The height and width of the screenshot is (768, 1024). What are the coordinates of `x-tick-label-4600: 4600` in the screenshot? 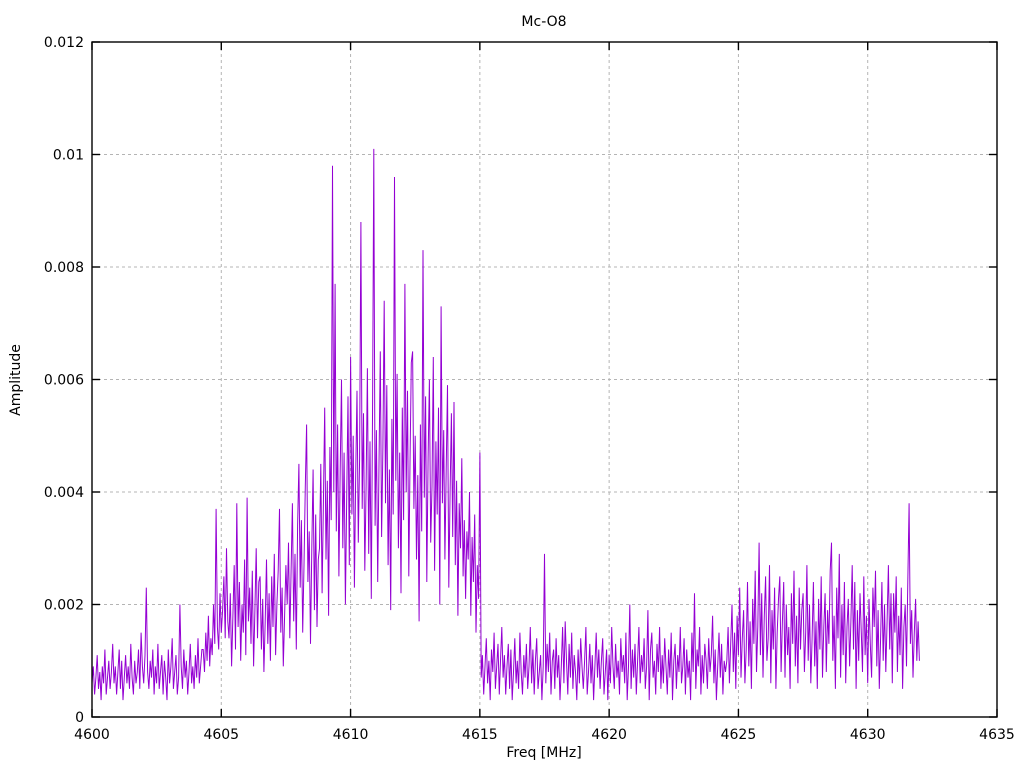 It's located at (92, 735).